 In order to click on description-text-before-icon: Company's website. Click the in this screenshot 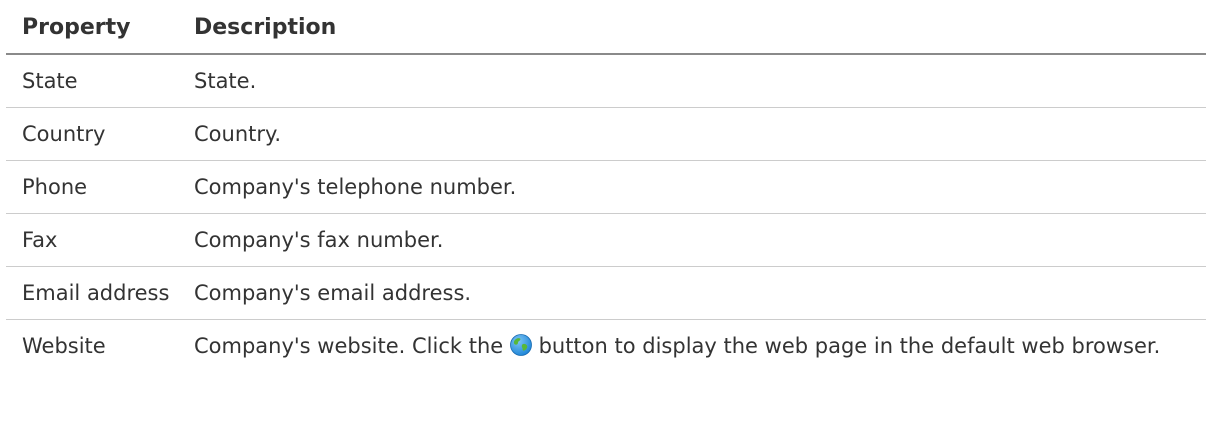, I will do `click(349, 346)`.